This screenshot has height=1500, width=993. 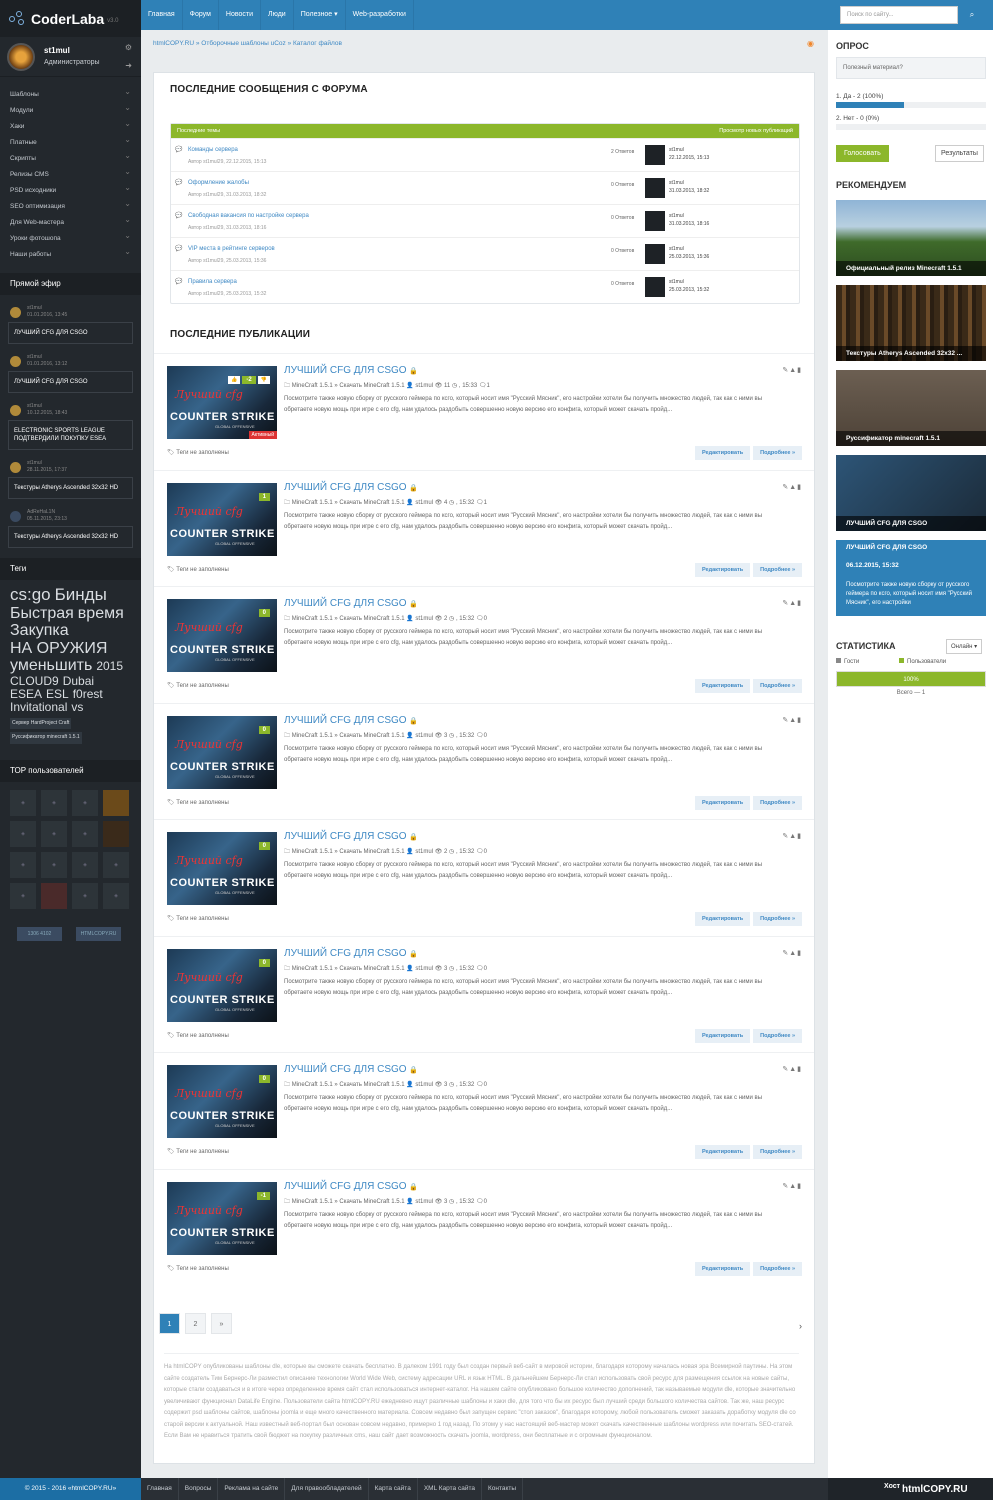 I want to click on footer-link-faq: Вопросы, so click(x=199, y=1489).